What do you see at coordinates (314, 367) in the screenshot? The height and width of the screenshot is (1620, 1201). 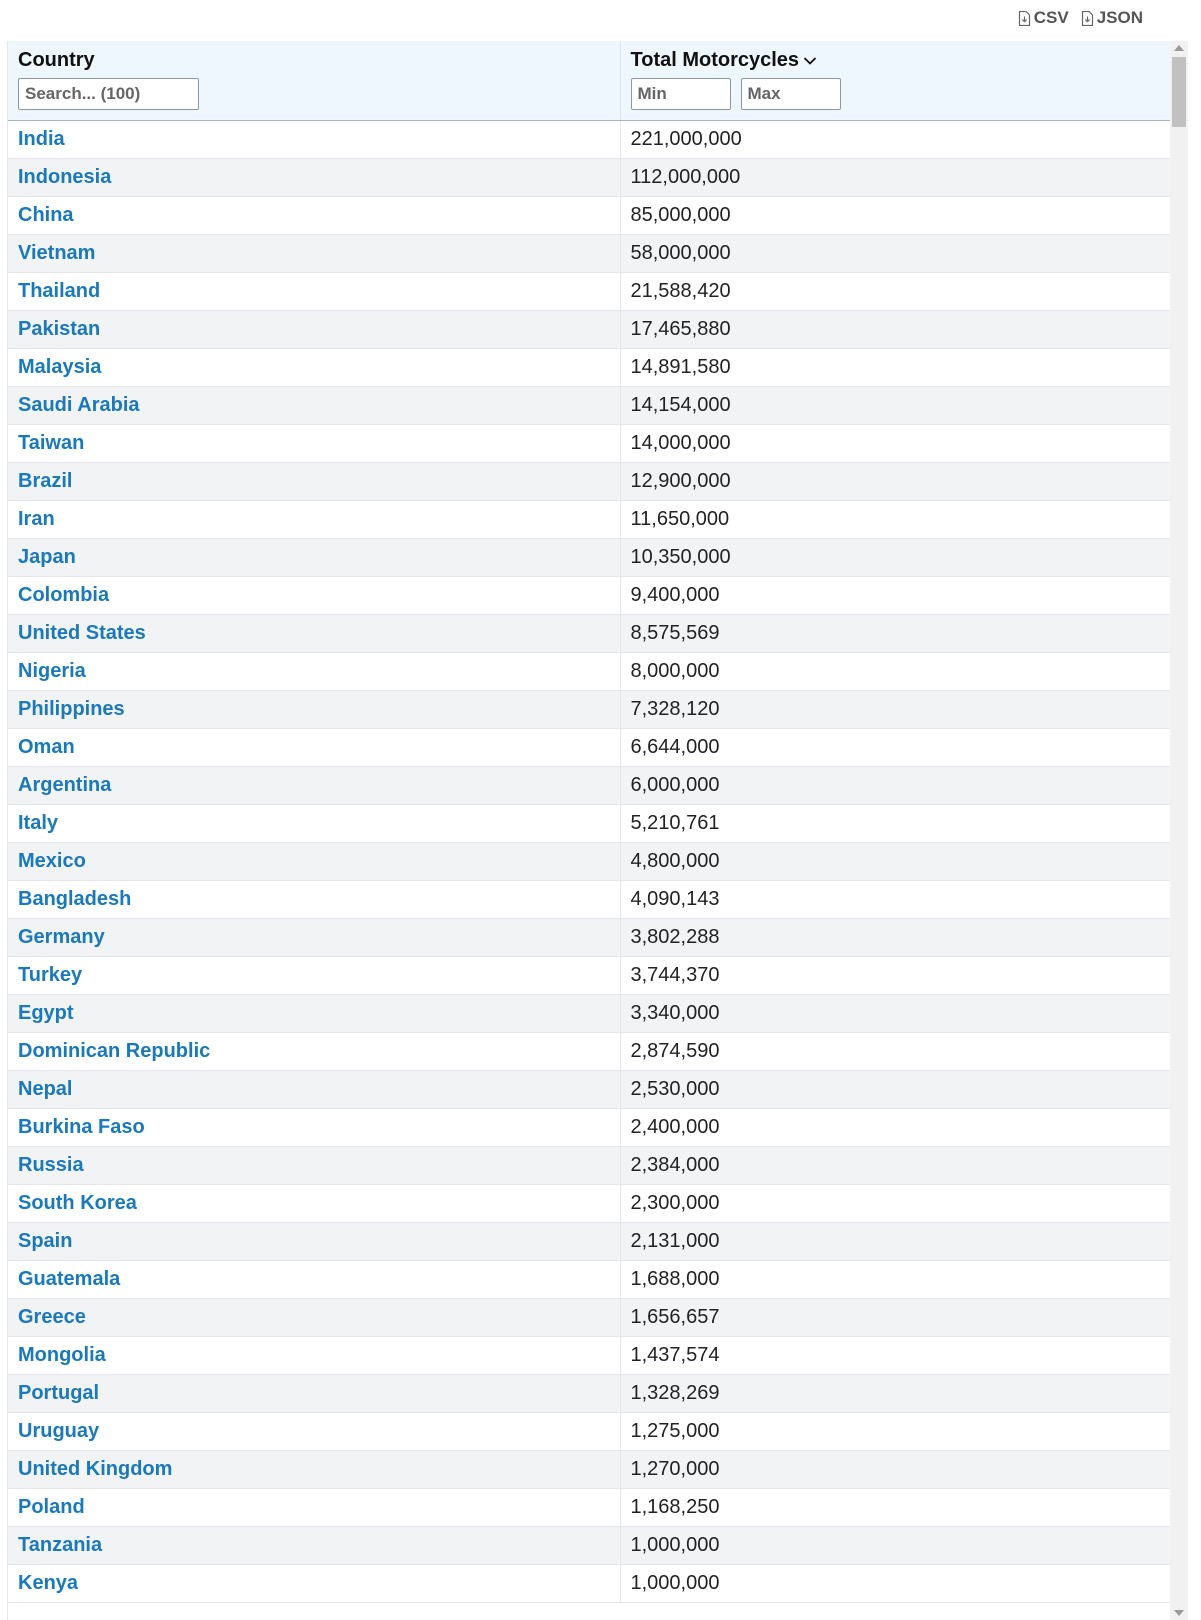 I see `country-link: Malaysia` at bounding box center [314, 367].